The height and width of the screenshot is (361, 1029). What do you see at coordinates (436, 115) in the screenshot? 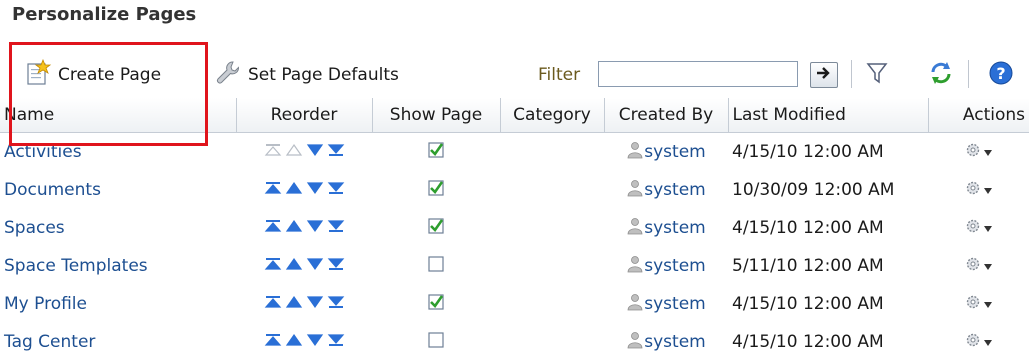
I see `column-header-show-page: Show Page` at bounding box center [436, 115].